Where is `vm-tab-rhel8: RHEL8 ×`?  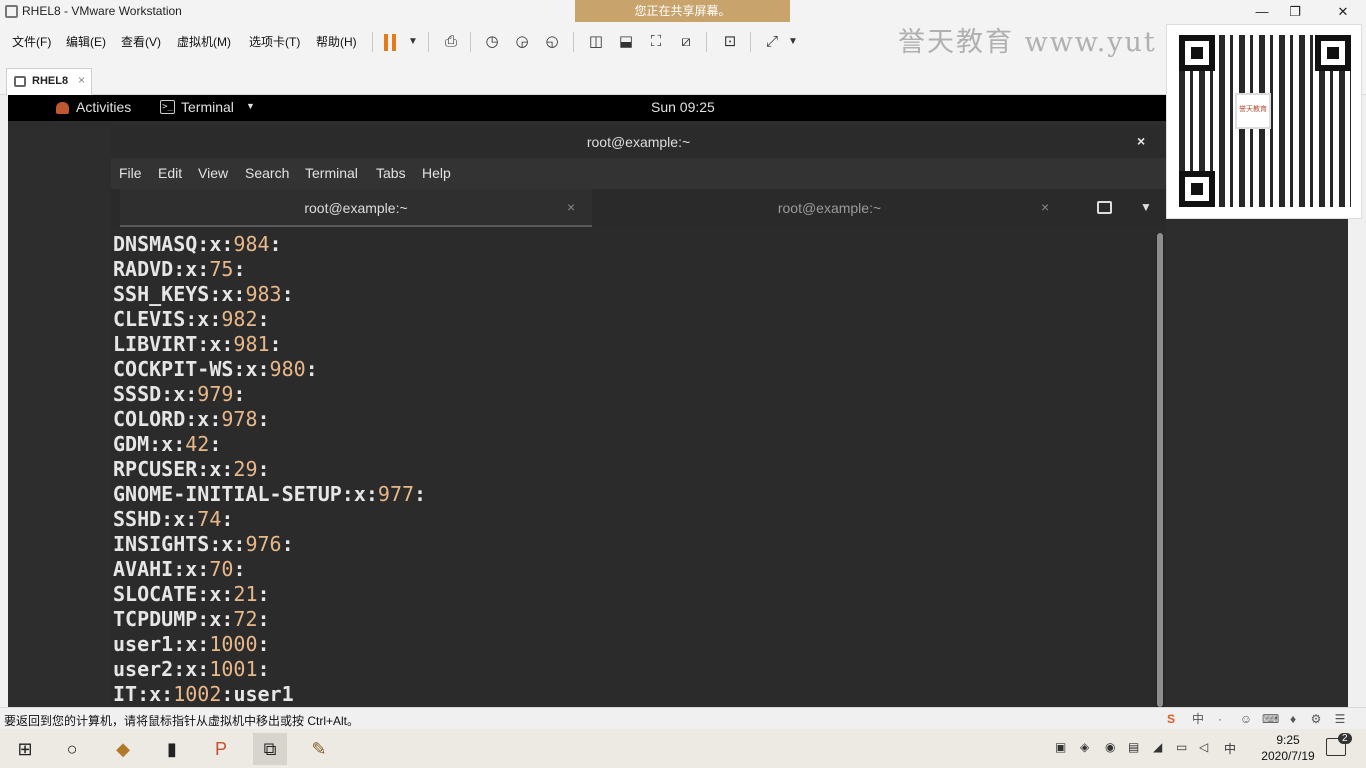 vm-tab-rhel8: RHEL8 × is located at coordinates (49, 81).